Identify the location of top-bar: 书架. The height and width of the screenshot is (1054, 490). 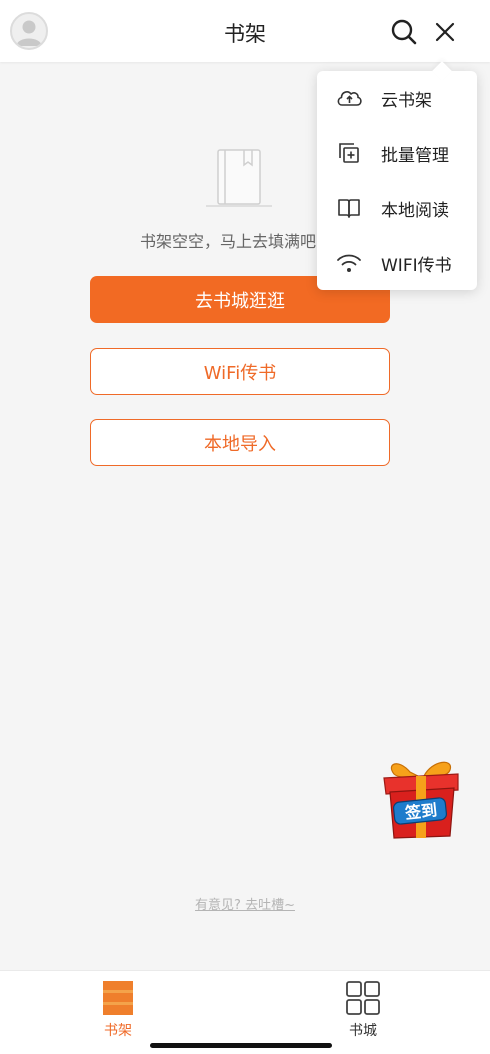
(245, 31).